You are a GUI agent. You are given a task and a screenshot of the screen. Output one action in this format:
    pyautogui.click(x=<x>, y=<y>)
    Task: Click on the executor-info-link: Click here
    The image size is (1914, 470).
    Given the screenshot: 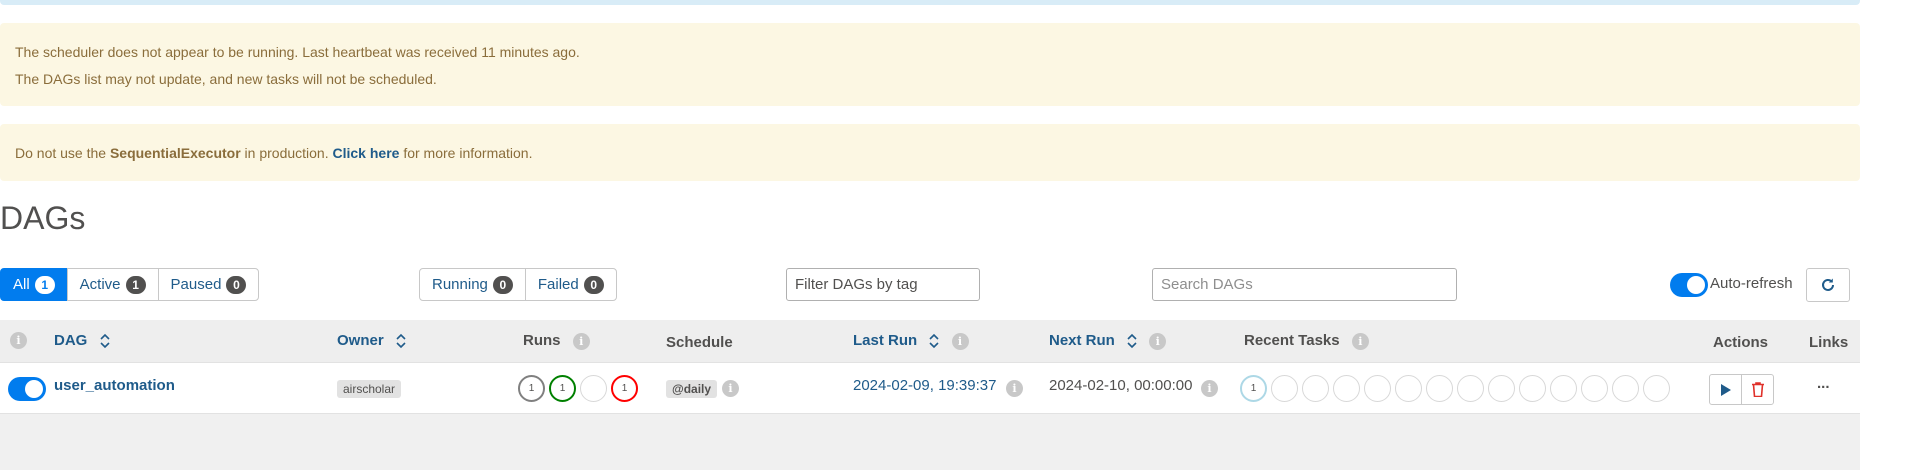 What is the action you would take?
    pyautogui.click(x=366, y=153)
    